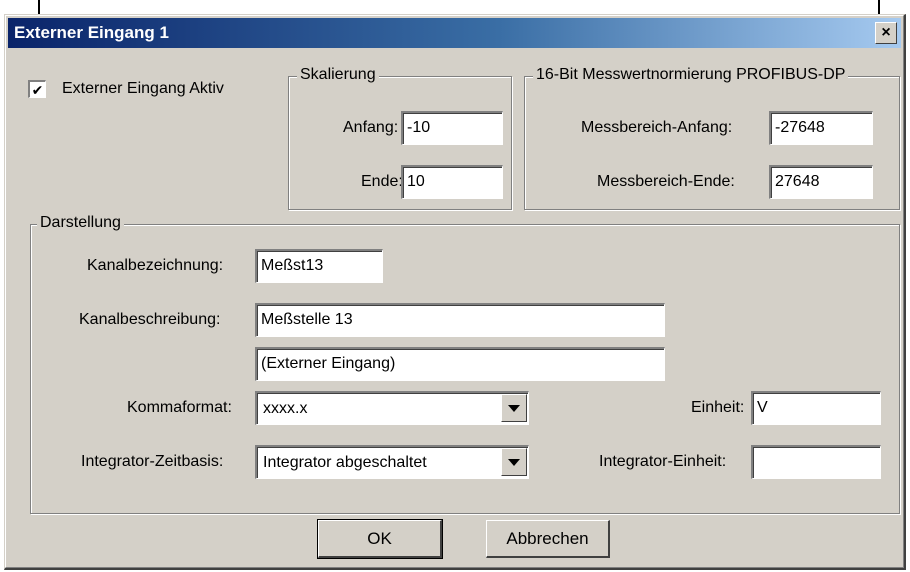  Describe the element at coordinates (285, 408) in the screenshot. I see `kommaformat-value: xxxx.x` at that location.